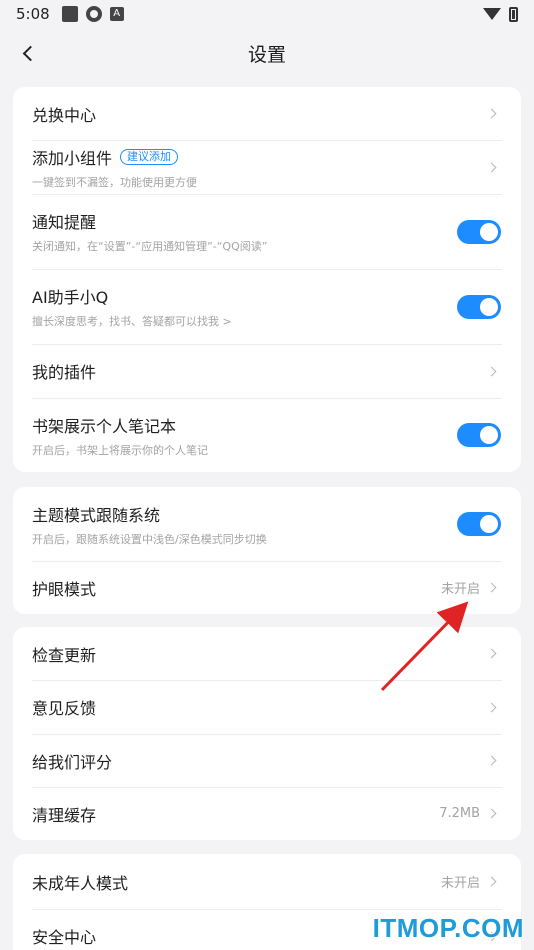 This screenshot has width=534, height=950. Describe the element at coordinates (120, 450) in the screenshot. I see `row-subtitle: 开启后，书架上将展示你的个人笔记` at that location.